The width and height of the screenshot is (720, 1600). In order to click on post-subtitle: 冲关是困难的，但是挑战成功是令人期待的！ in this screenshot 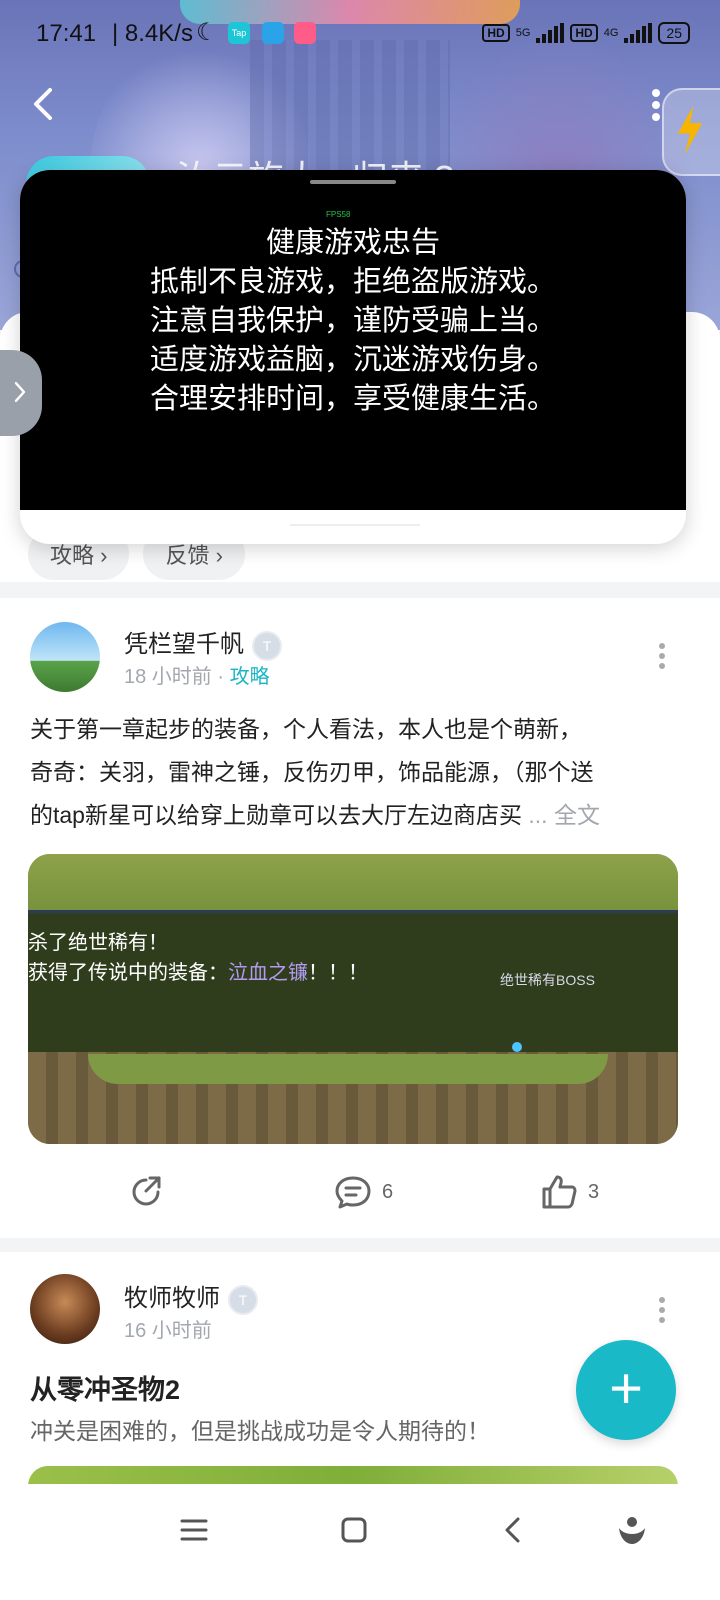, I will do `click(260, 1429)`.